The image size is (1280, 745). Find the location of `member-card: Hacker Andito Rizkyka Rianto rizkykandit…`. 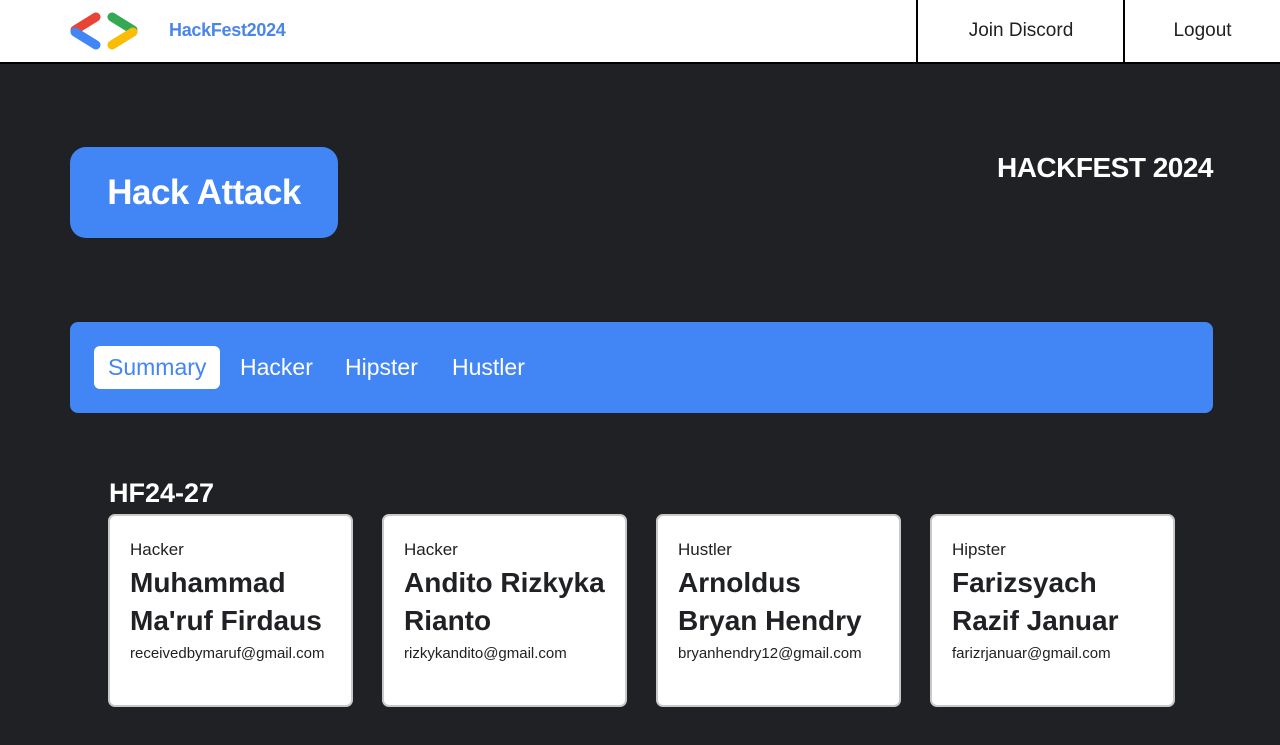

member-card: Hacker Andito Rizkyka Rianto rizkykandit… is located at coordinates (504, 610).